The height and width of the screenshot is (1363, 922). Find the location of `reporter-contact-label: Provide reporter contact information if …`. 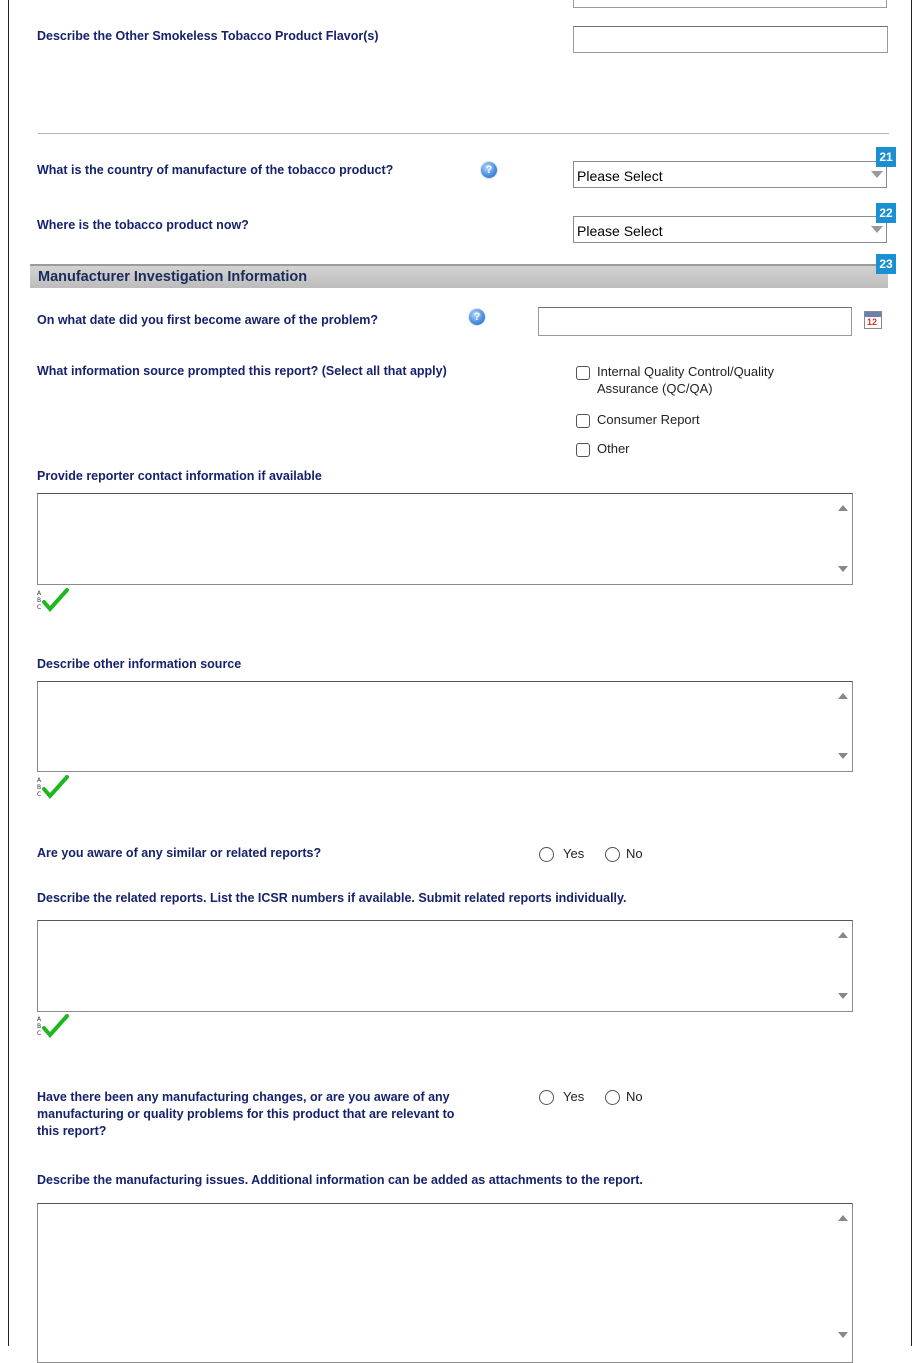

reporter-contact-label: Provide reporter contact information if … is located at coordinates (179, 476).